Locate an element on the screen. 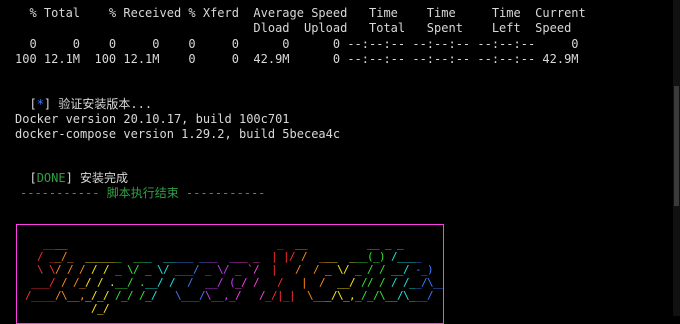  script-end-separator: ----------- 脚本执行结束 ----------- is located at coordinates (143, 193).